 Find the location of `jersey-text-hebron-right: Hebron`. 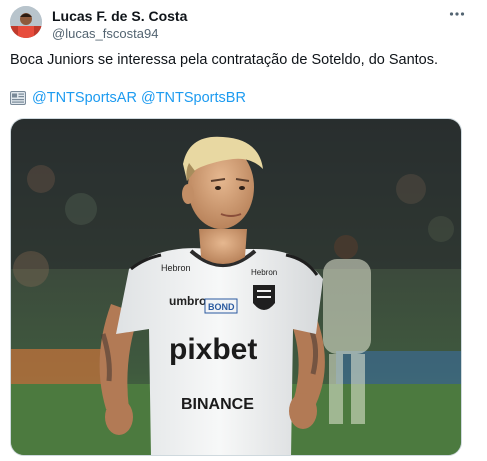

jersey-text-hebron-right: Hebron is located at coordinates (264, 272).